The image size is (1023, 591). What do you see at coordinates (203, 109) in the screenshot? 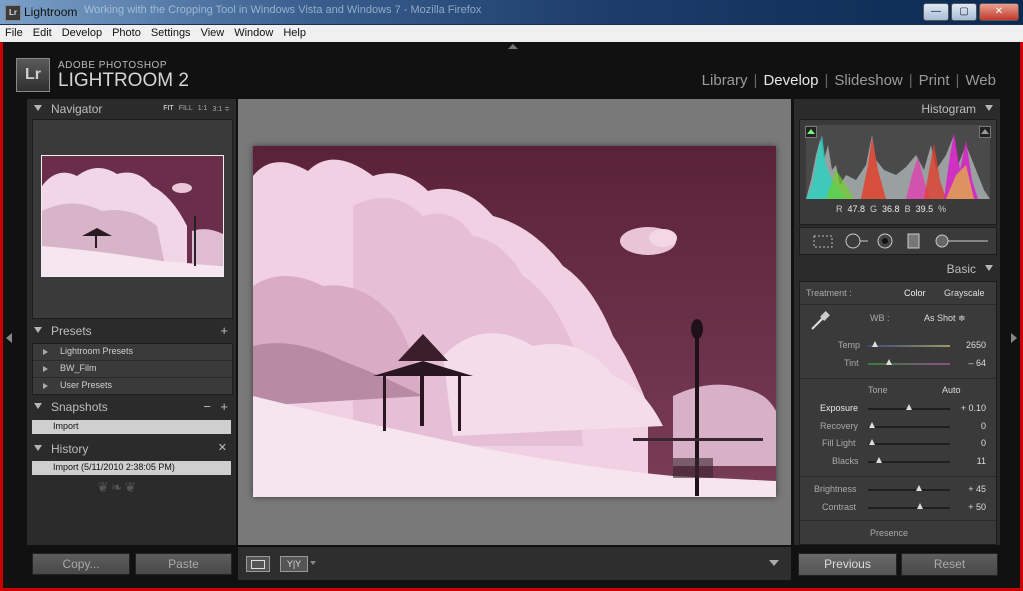
I see `zoom-1-1: 1:1` at bounding box center [203, 109].